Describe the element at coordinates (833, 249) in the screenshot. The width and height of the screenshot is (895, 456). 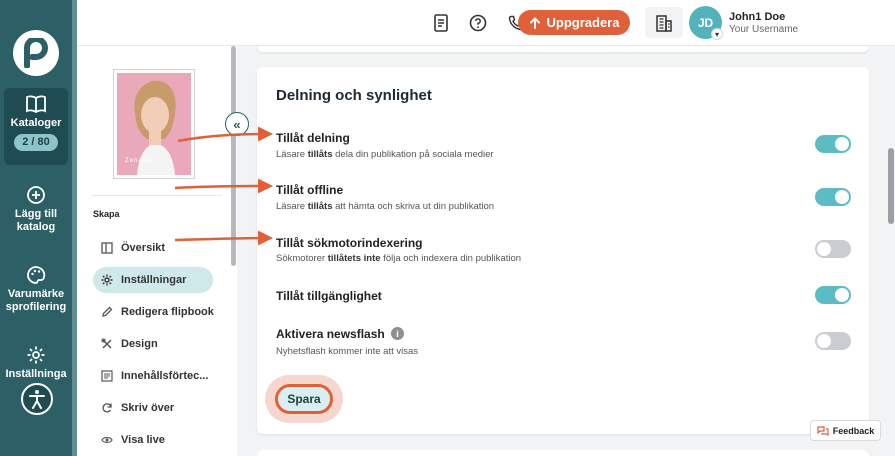
I see `allow-indexing-toggle` at that location.